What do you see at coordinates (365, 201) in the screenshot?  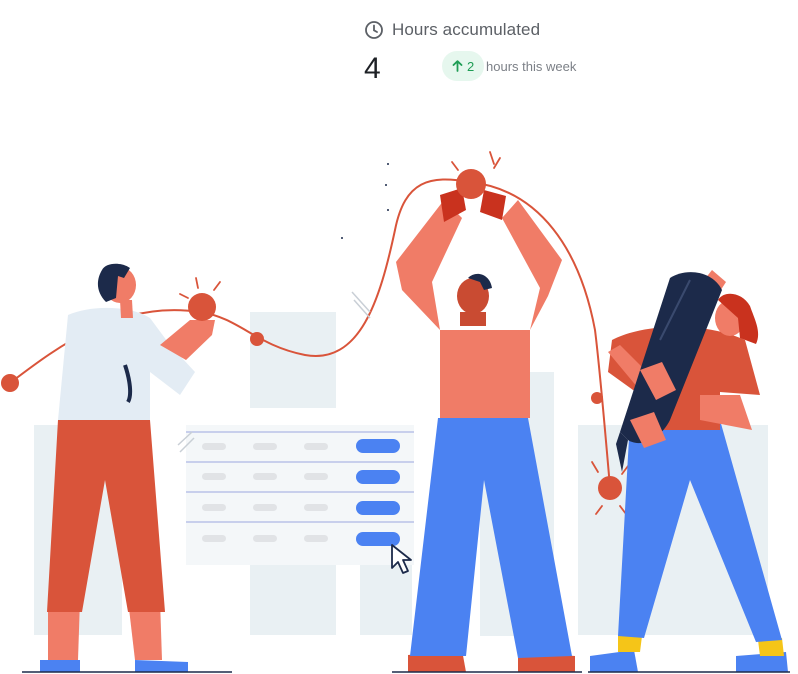 I see `decorative-marks` at bounding box center [365, 201].